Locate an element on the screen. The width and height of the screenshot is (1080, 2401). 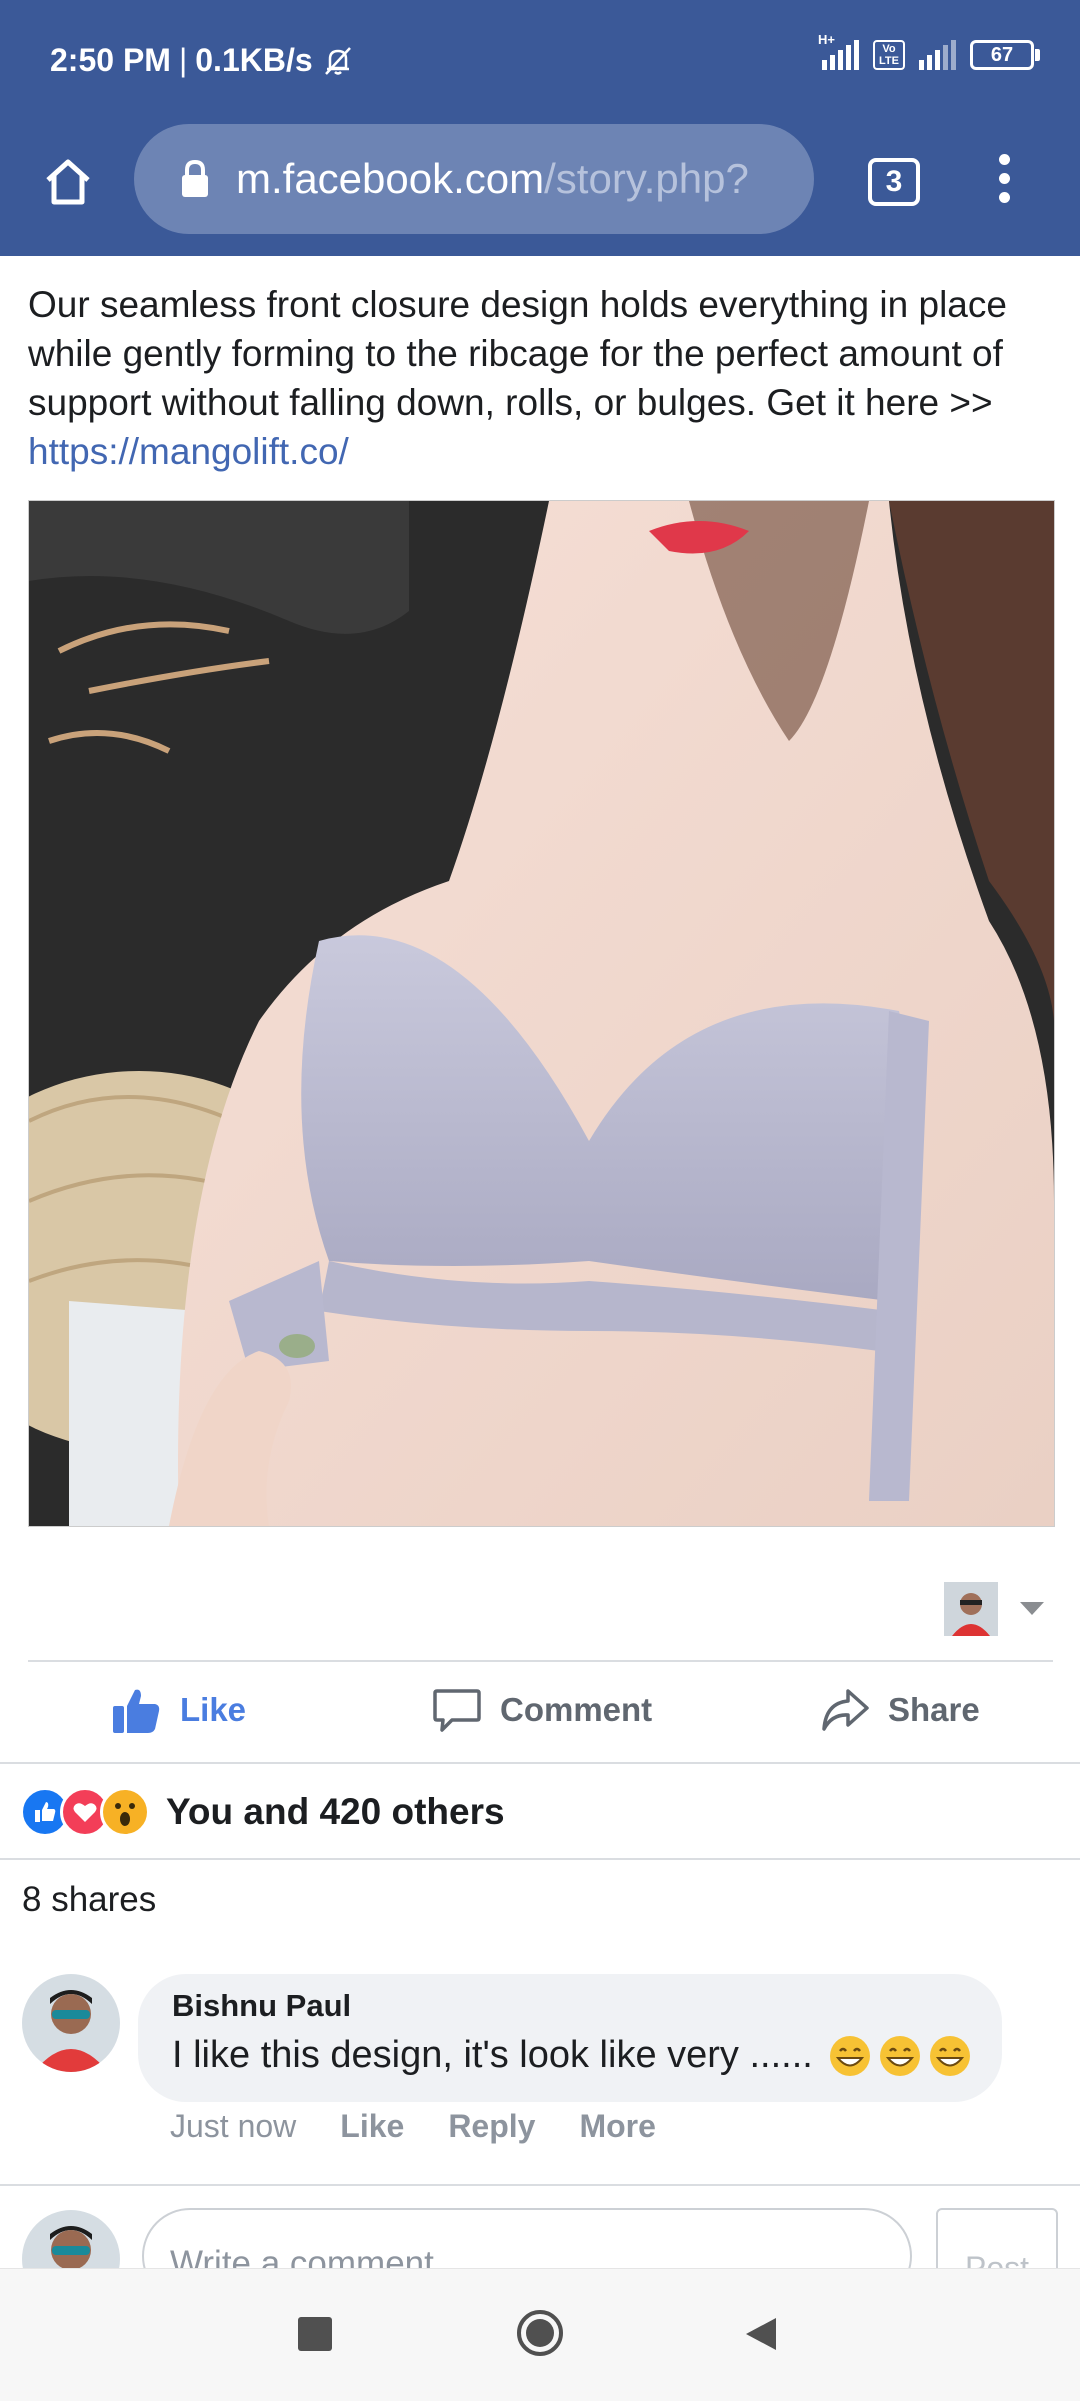
battery-level: 67 is located at coordinates (1002, 54).